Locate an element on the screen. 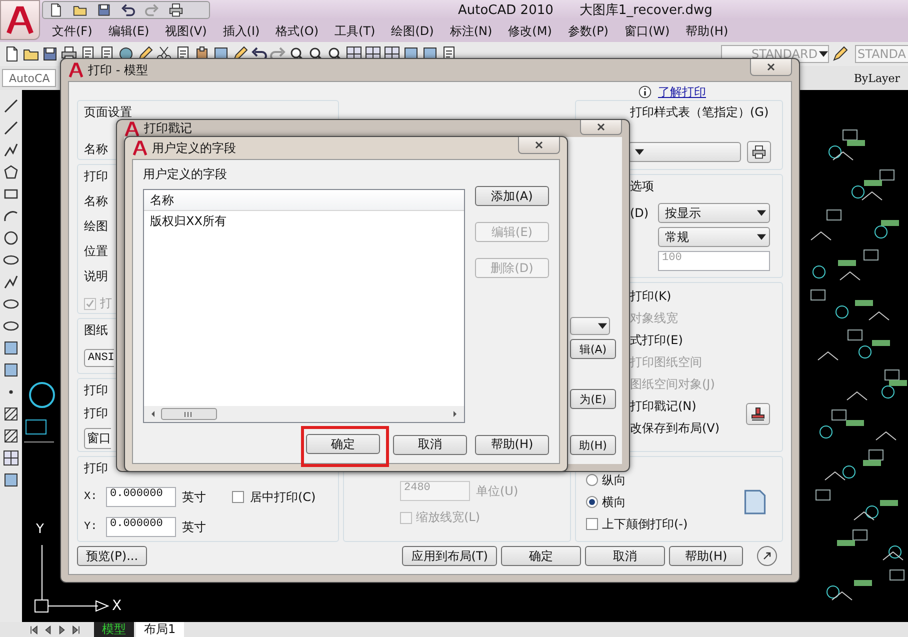  checkbox-label: 缩放线宽(L) is located at coordinates (448, 517).